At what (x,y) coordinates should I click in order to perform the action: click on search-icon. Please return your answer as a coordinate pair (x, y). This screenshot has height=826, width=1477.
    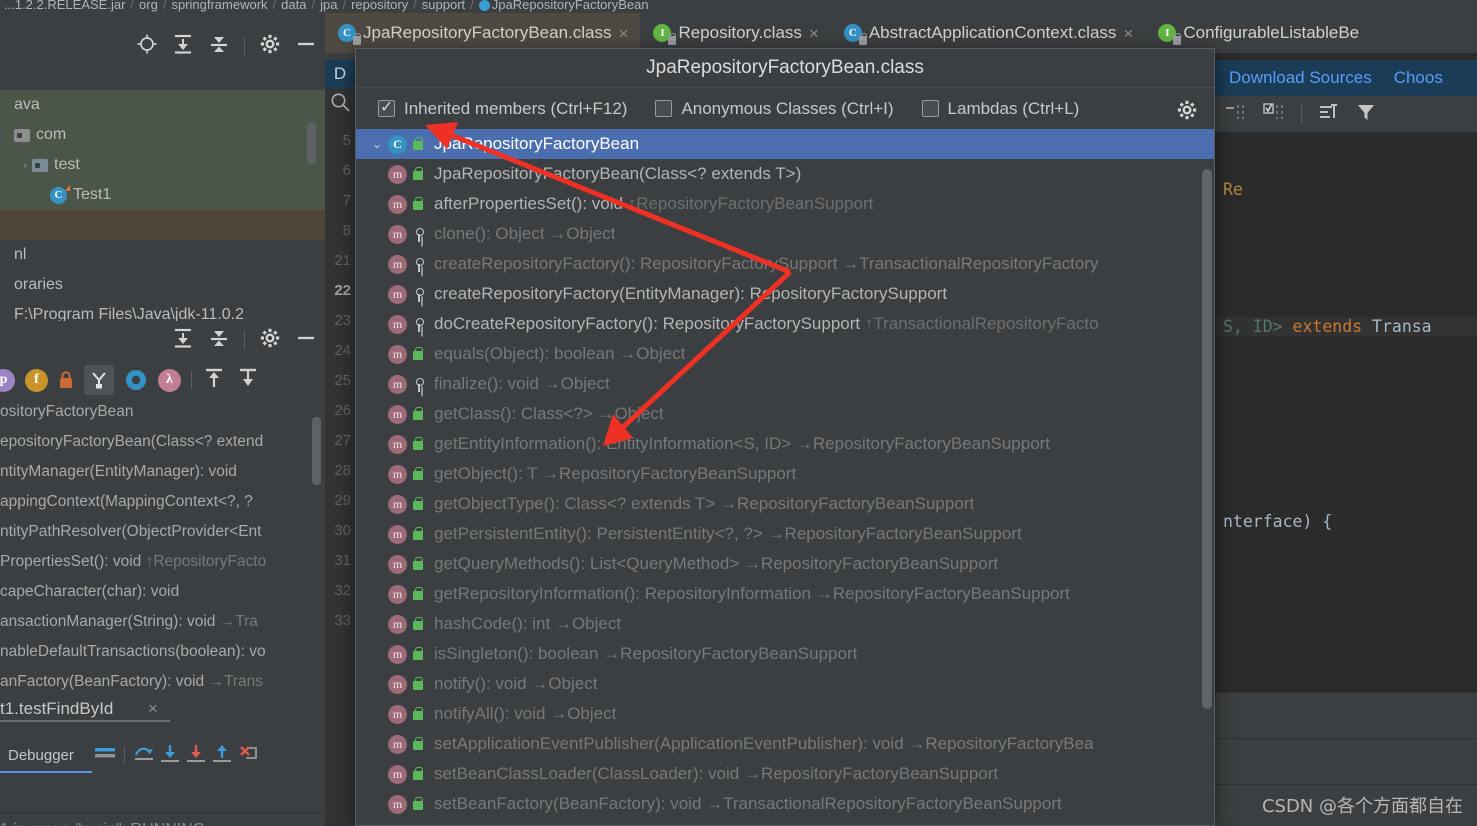
    Looking at the image, I should click on (340, 105).